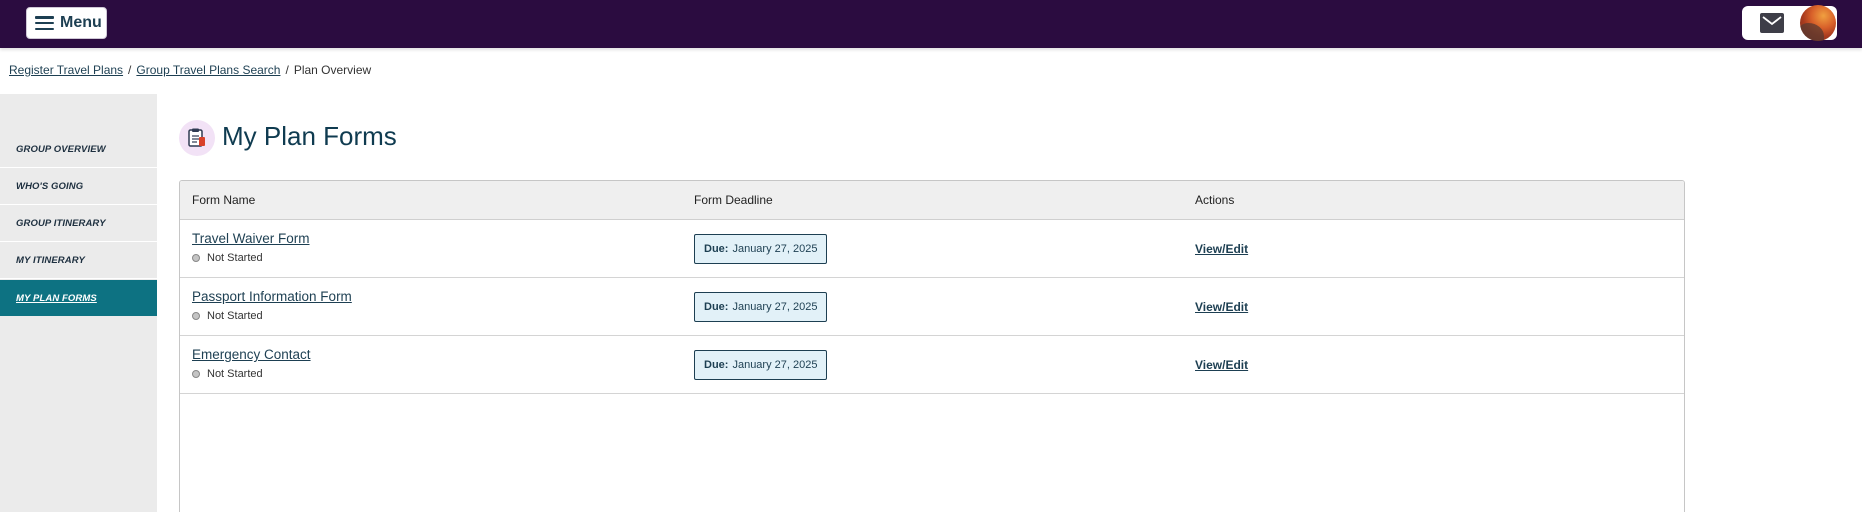 This screenshot has width=1862, height=512. I want to click on table-header: Form Name Form Deadline Actions, so click(932, 200).